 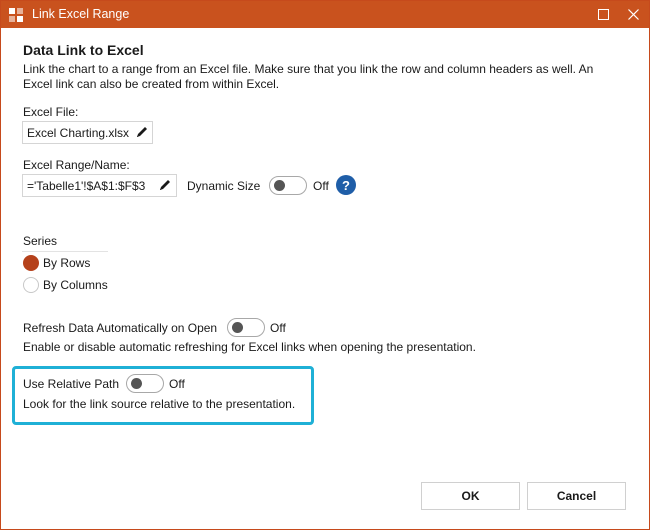 I want to click on dynamic-size-state: Off, so click(x=321, y=186).